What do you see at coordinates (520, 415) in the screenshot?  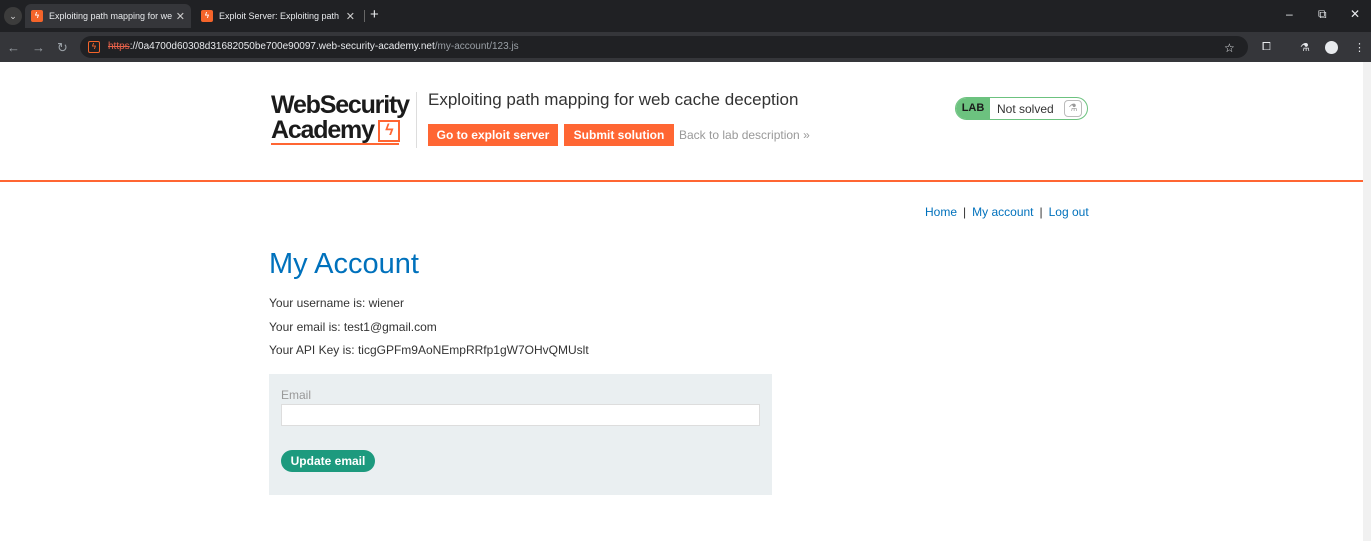 I see `email-field` at bounding box center [520, 415].